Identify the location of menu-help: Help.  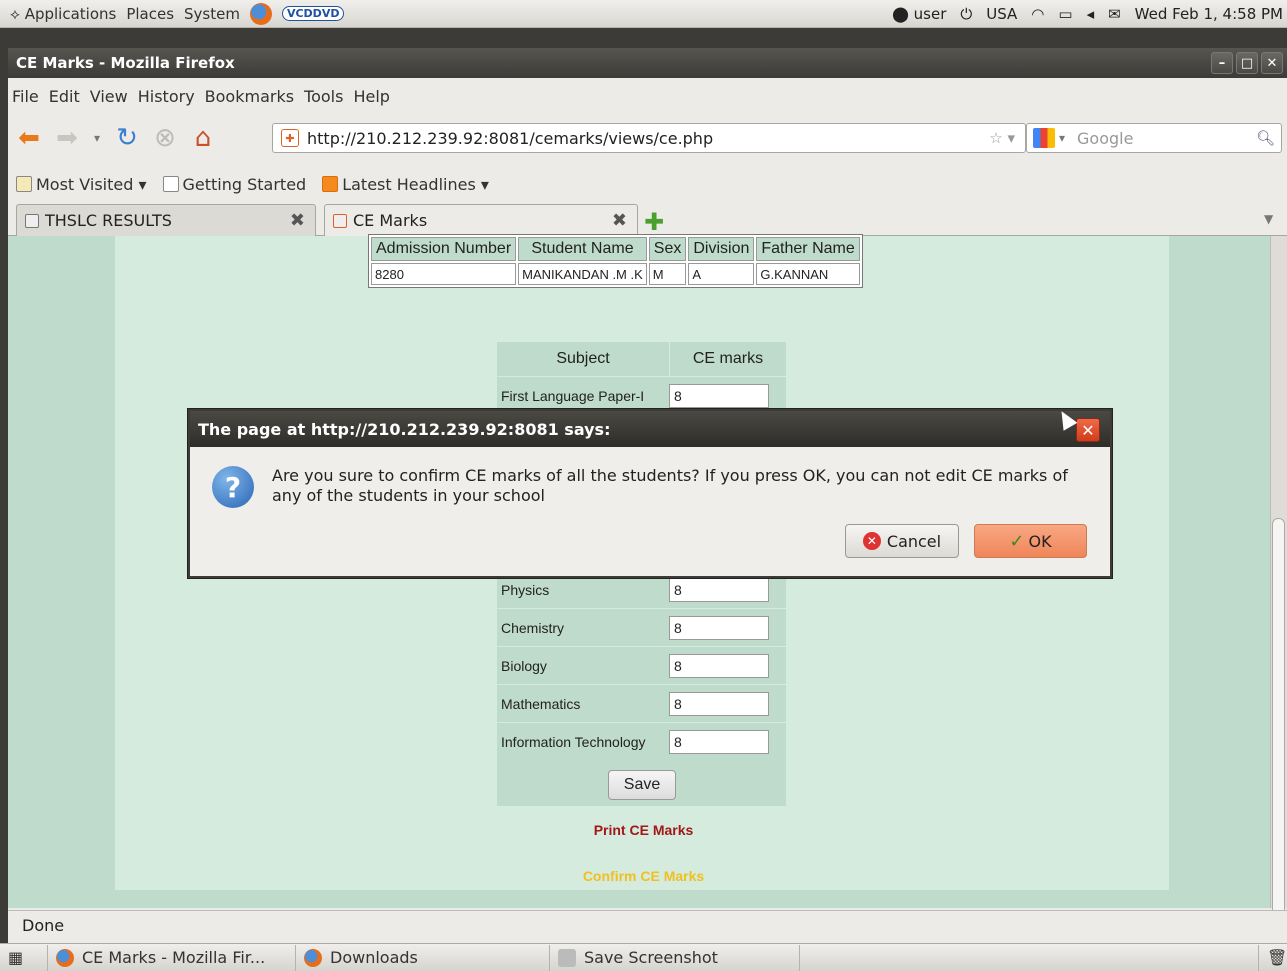
(371, 96).